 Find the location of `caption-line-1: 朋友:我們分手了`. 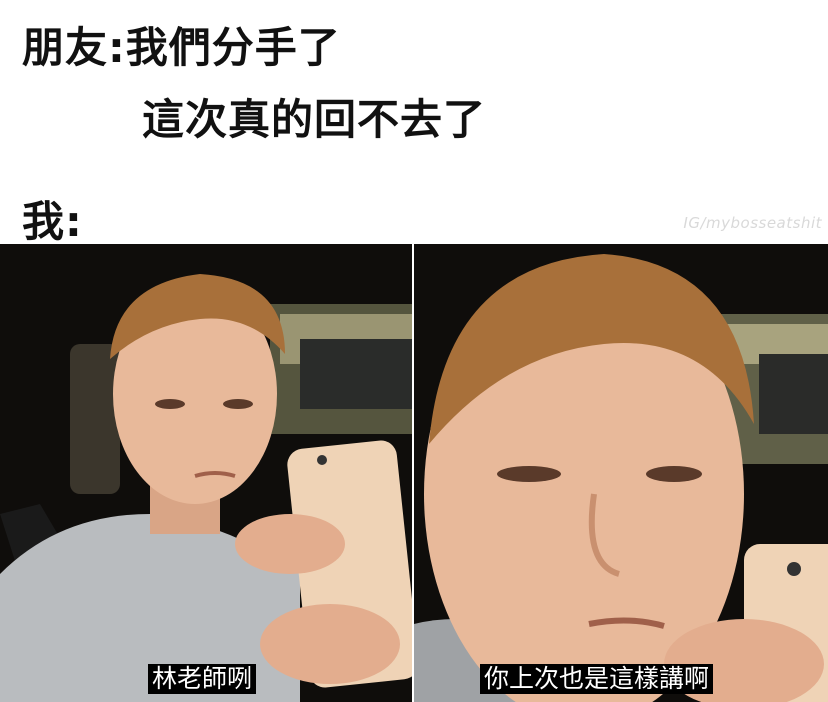

caption-line-1: 朋友:我們分手了 is located at coordinates (181, 47).